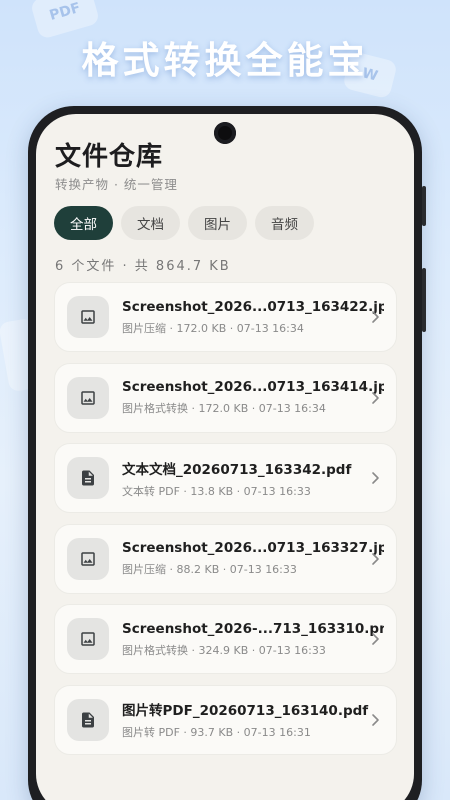 The width and height of the screenshot is (450, 800). I want to click on file-meta: 图片压缩 · 88.2 KB · 07-13 16:33, so click(209, 569).